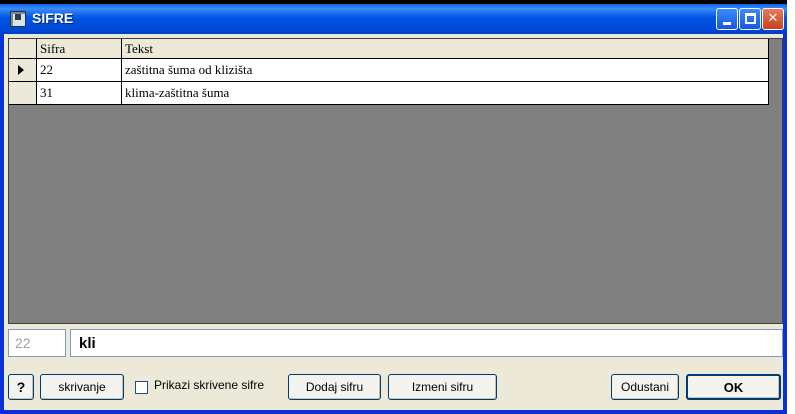 The image size is (795, 414). Describe the element at coordinates (37, 343) in the screenshot. I see `selected-code-field: 22` at that location.